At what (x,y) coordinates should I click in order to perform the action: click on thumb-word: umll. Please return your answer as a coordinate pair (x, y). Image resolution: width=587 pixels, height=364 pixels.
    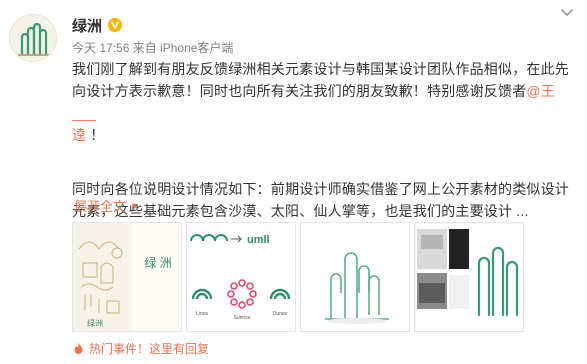
    Looking at the image, I should click on (258, 240).